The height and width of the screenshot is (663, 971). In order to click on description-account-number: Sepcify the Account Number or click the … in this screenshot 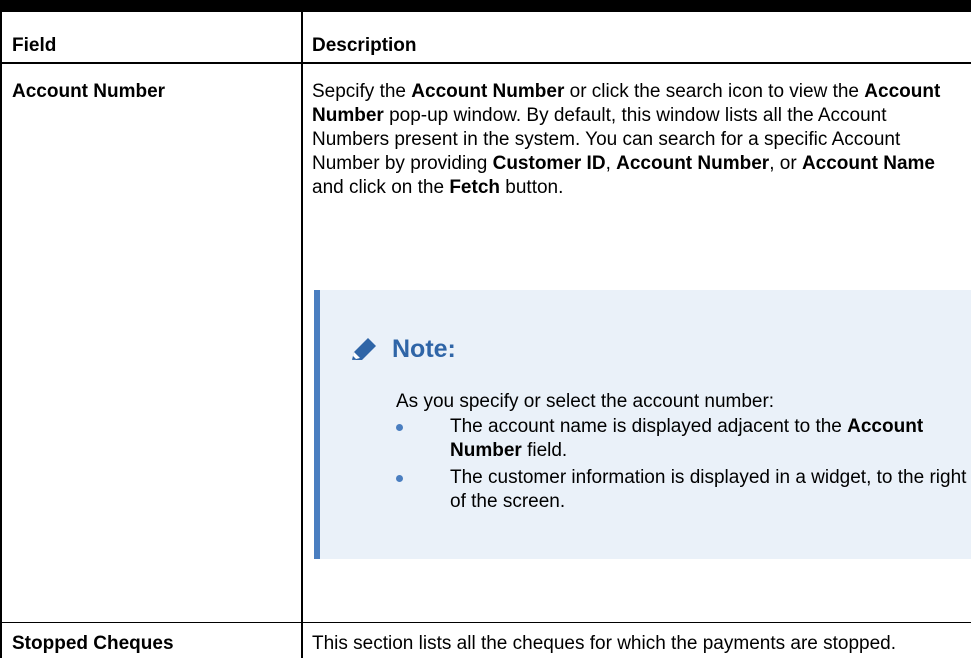, I will do `click(626, 139)`.